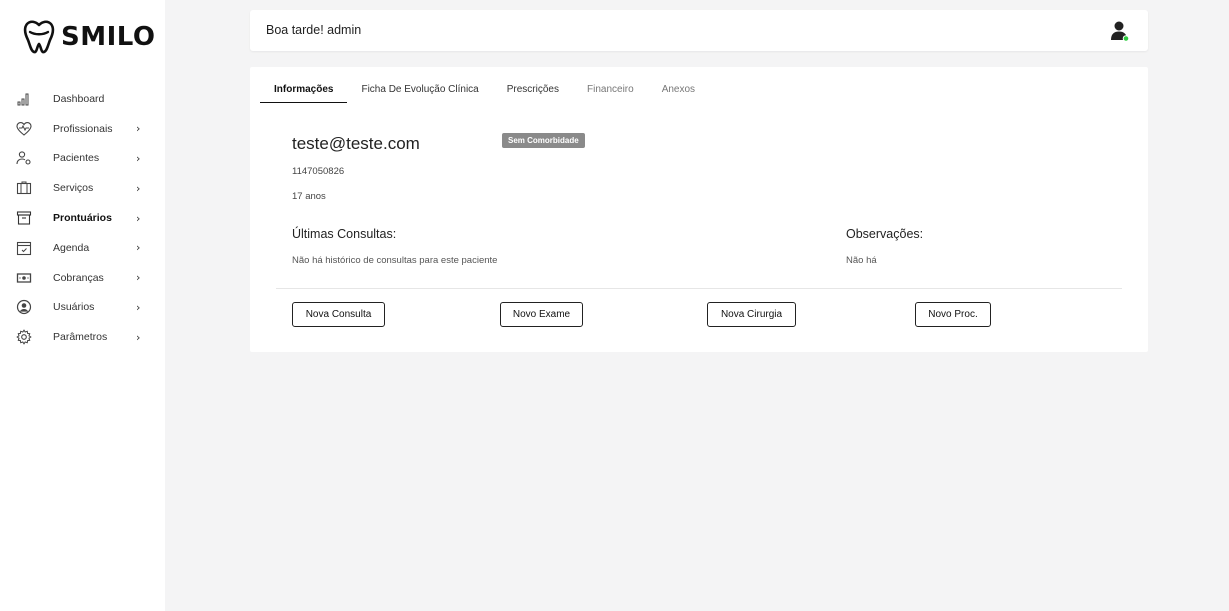 The width and height of the screenshot is (1229, 611). I want to click on sidebar-item-agenda: Agenda ›, so click(82, 248).